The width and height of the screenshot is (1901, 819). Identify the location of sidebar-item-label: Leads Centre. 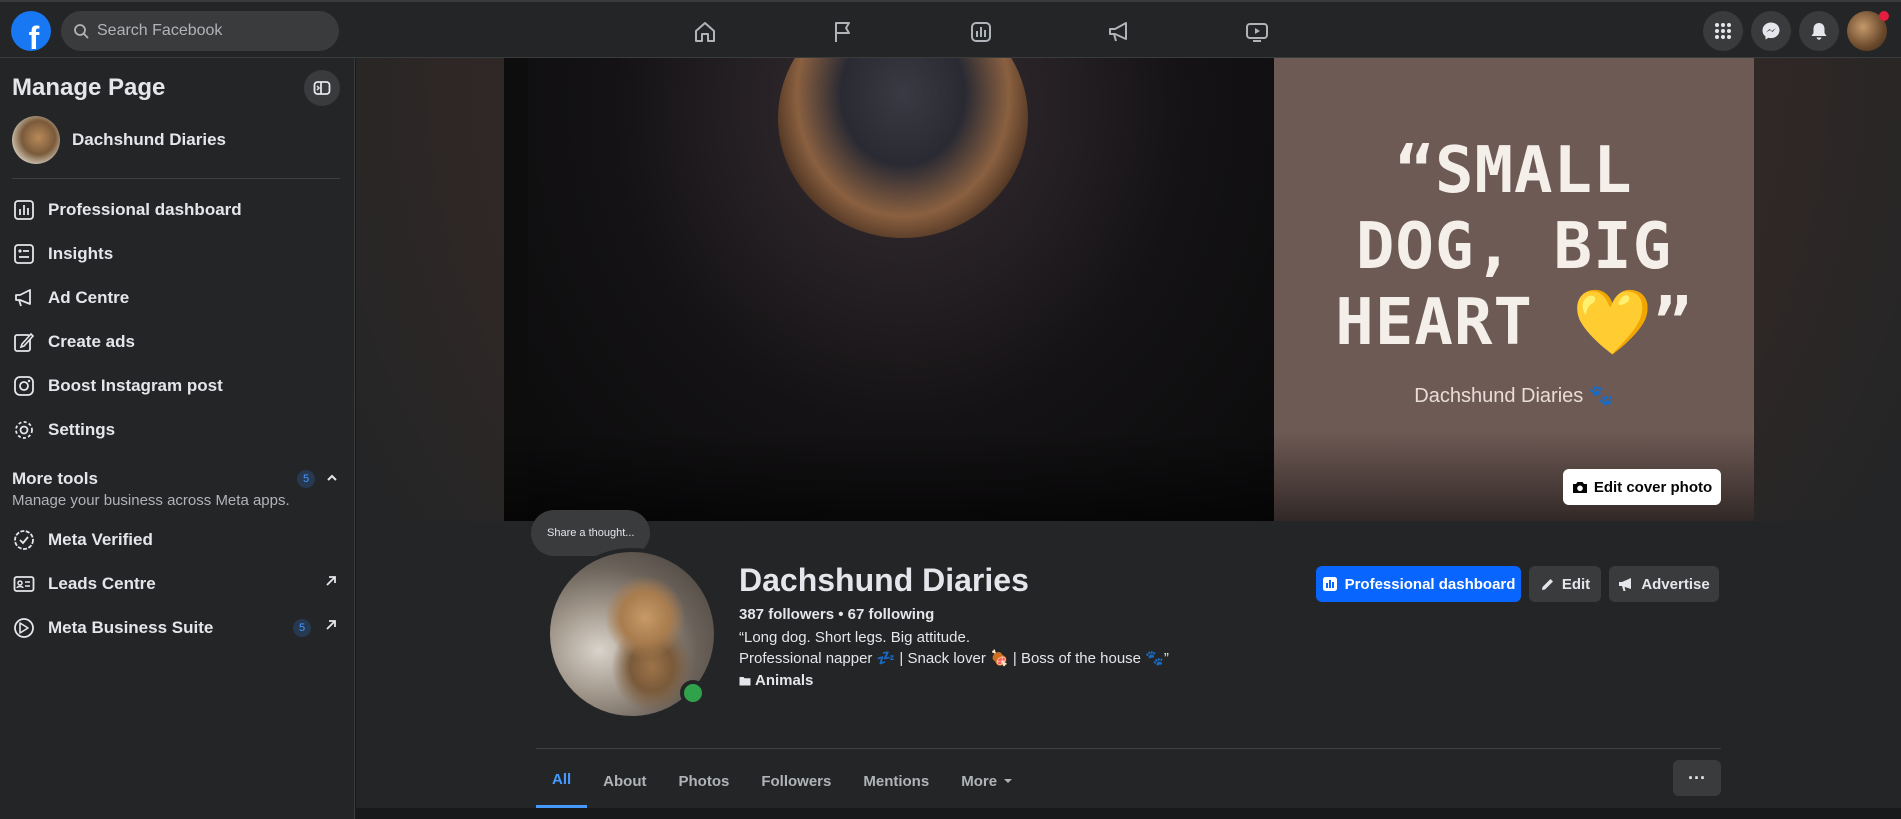
(102, 583).